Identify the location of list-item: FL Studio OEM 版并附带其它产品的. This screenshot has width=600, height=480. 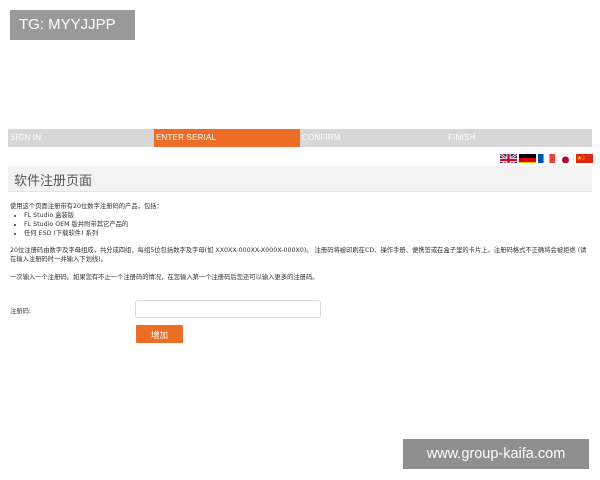
(307, 224).